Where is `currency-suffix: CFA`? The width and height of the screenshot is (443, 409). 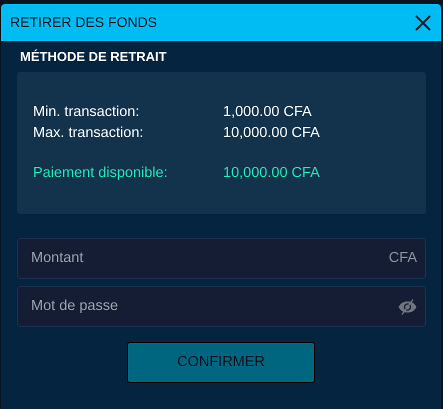
currency-suffix: CFA is located at coordinates (402, 258).